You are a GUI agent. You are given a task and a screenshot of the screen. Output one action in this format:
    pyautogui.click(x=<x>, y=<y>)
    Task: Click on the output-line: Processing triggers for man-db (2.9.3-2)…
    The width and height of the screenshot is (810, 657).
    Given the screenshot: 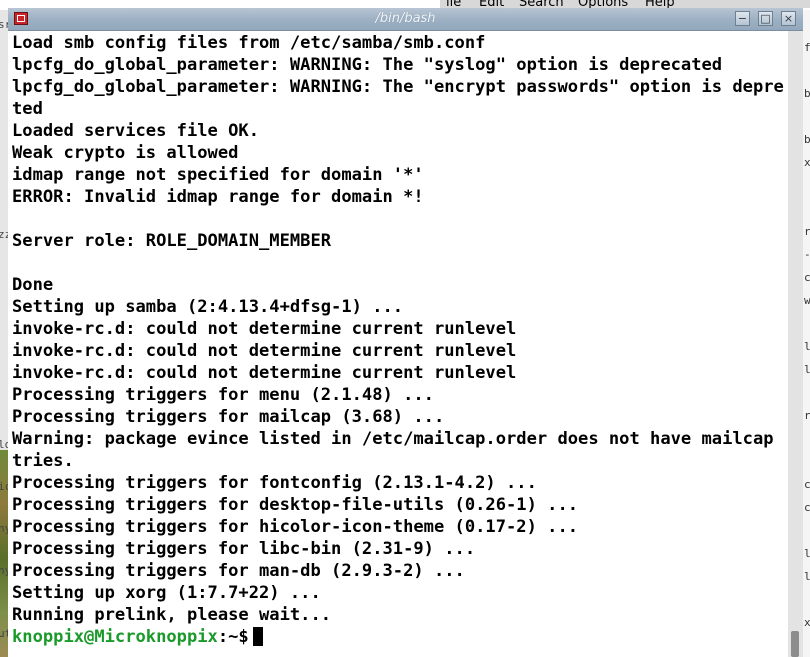 What is the action you would take?
    pyautogui.click(x=238, y=571)
    